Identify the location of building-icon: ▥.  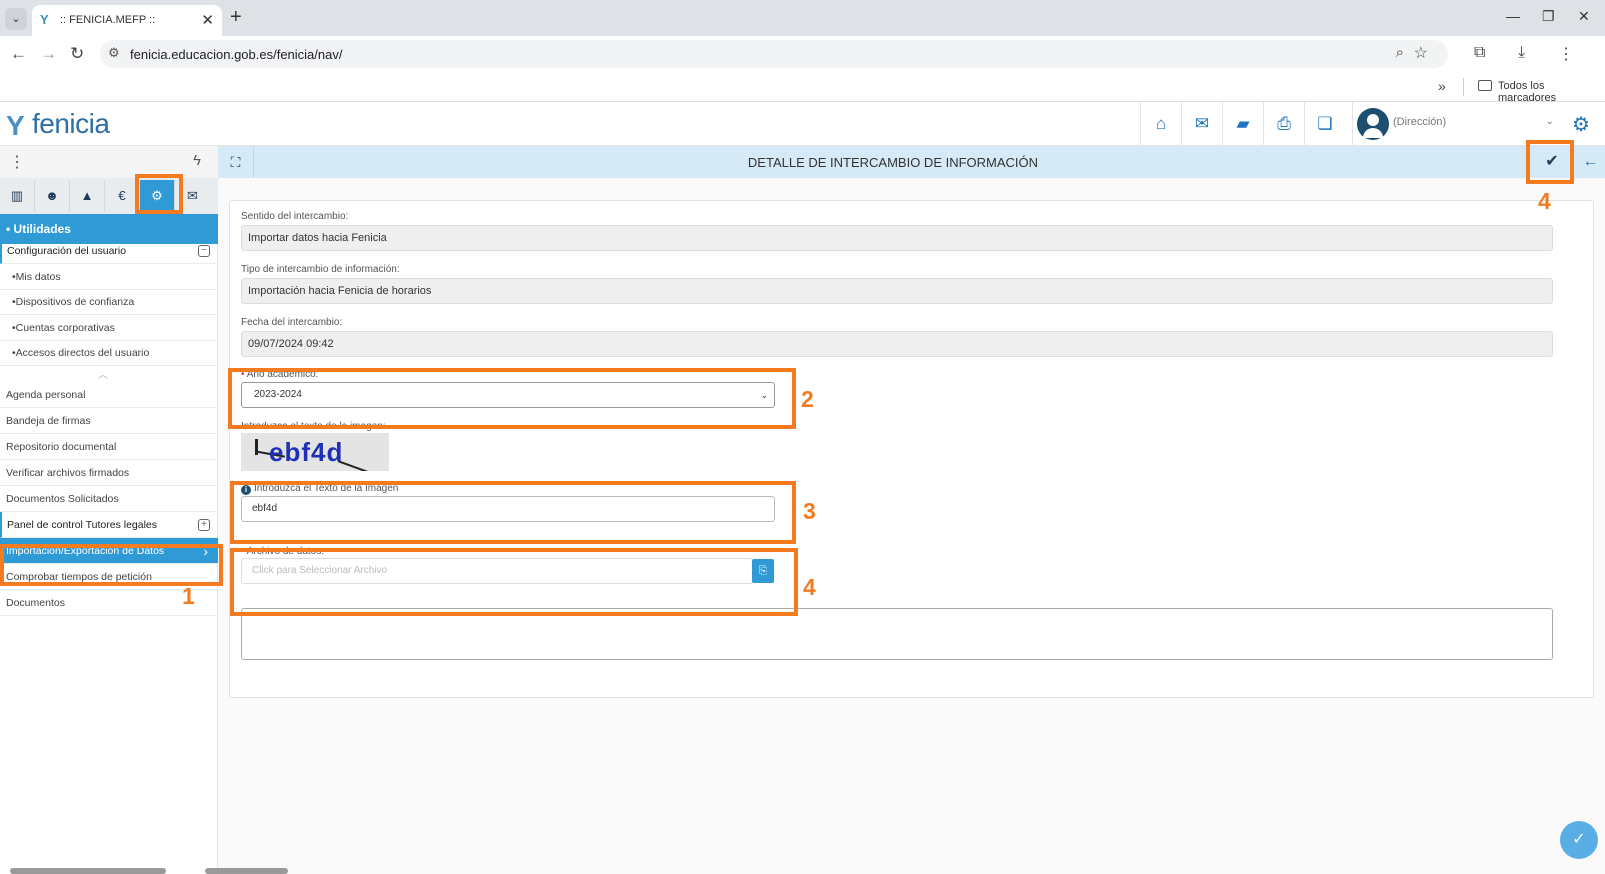
(17, 196).